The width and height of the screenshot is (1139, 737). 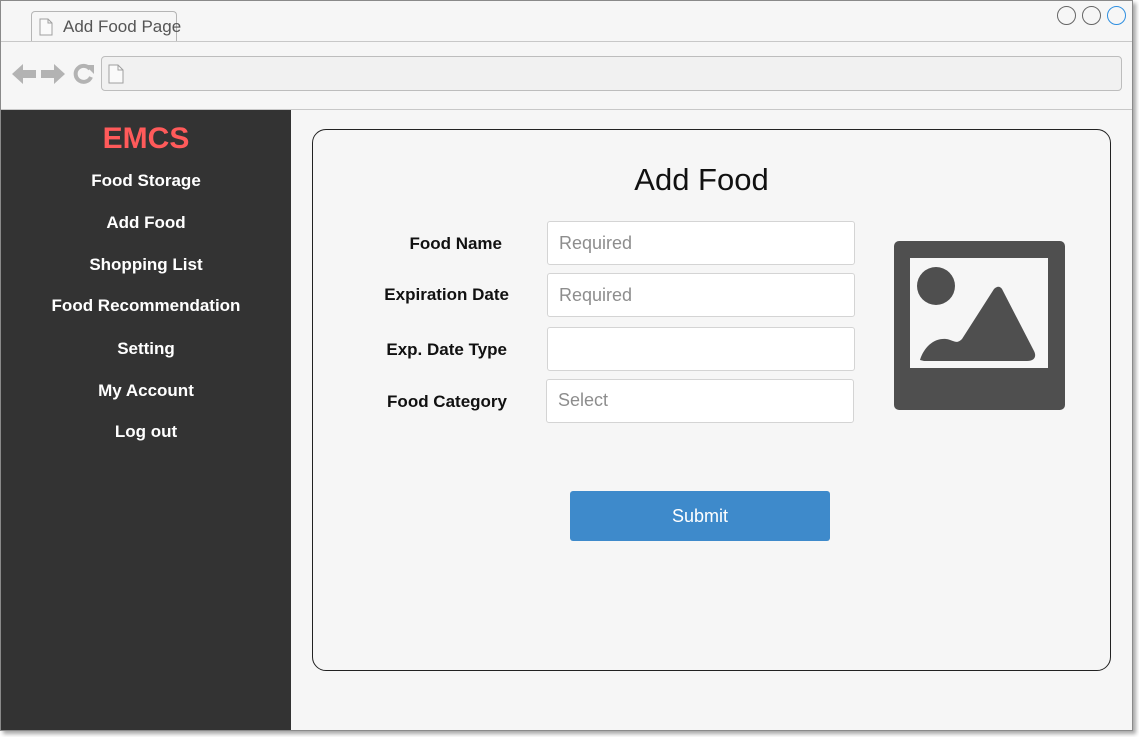 What do you see at coordinates (566, 21) in the screenshot?
I see `tab-bar: Add Food Page` at bounding box center [566, 21].